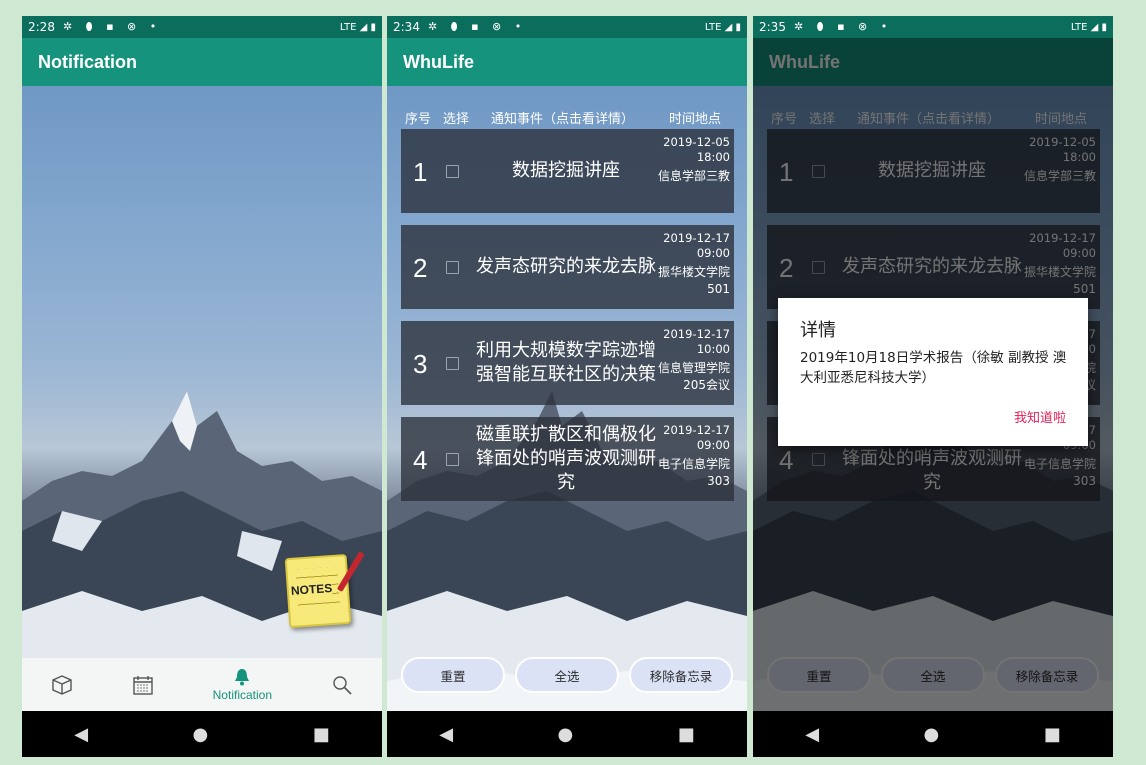 This screenshot has width=1146, height=765. I want to click on dialog-ok-button: 我知道啦, so click(1040, 416).